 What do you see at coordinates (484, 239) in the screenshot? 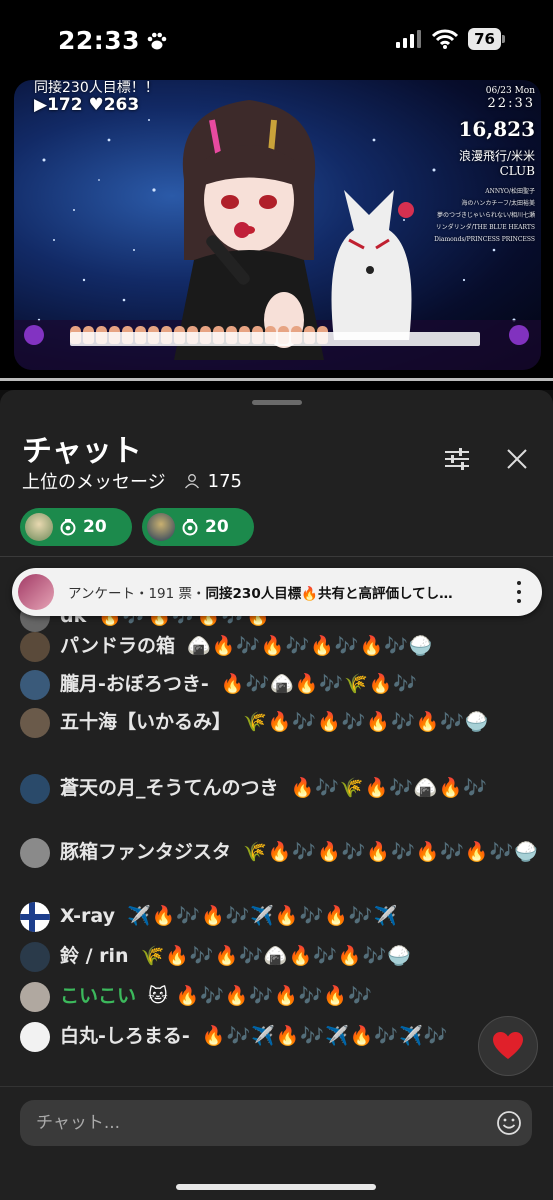
I see `setlist-item: Diamonds/PRINCESS PRINCESS` at bounding box center [484, 239].